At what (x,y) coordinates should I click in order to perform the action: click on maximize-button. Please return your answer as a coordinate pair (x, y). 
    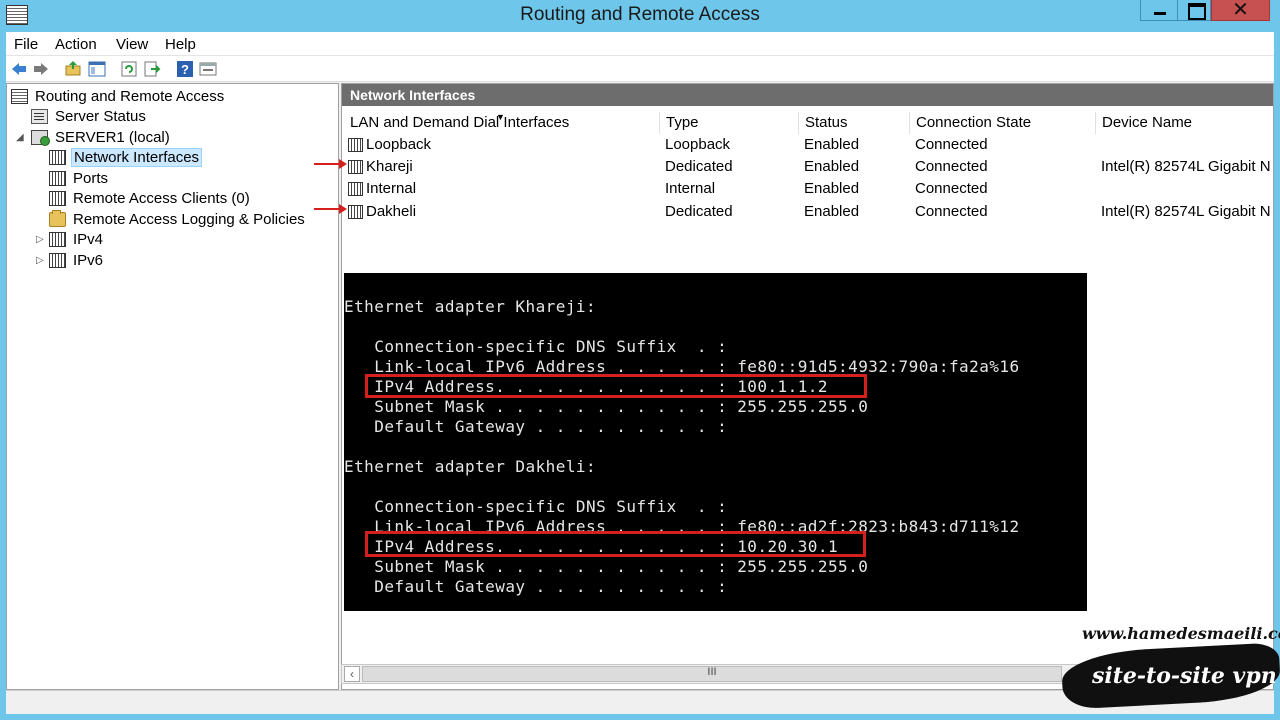
    Looking at the image, I should click on (1194, 10).